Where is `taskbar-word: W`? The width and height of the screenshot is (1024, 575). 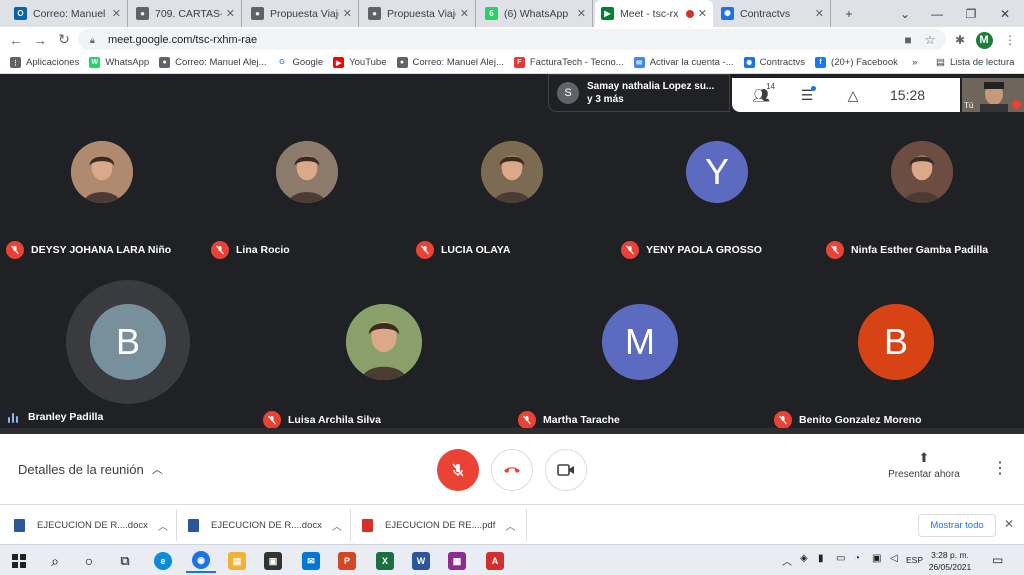 taskbar-word: W is located at coordinates (421, 561).